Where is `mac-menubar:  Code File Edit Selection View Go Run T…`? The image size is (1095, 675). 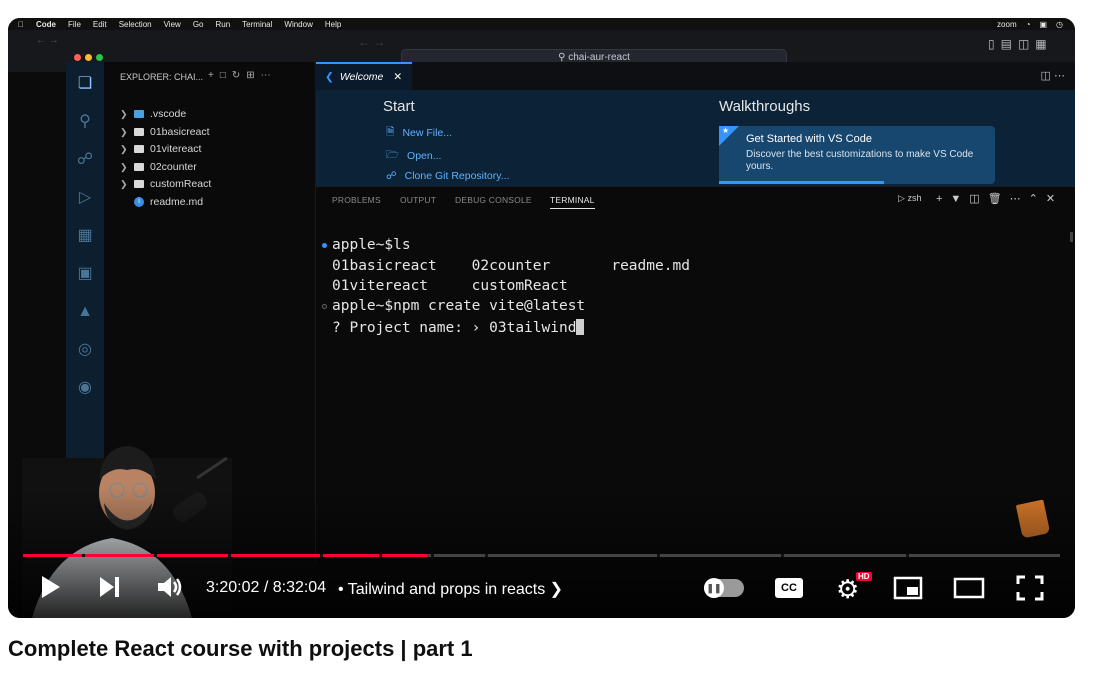
mac-menubar:  Code File Edit Selection View Go Run T… is located at coordinates (541, 24).